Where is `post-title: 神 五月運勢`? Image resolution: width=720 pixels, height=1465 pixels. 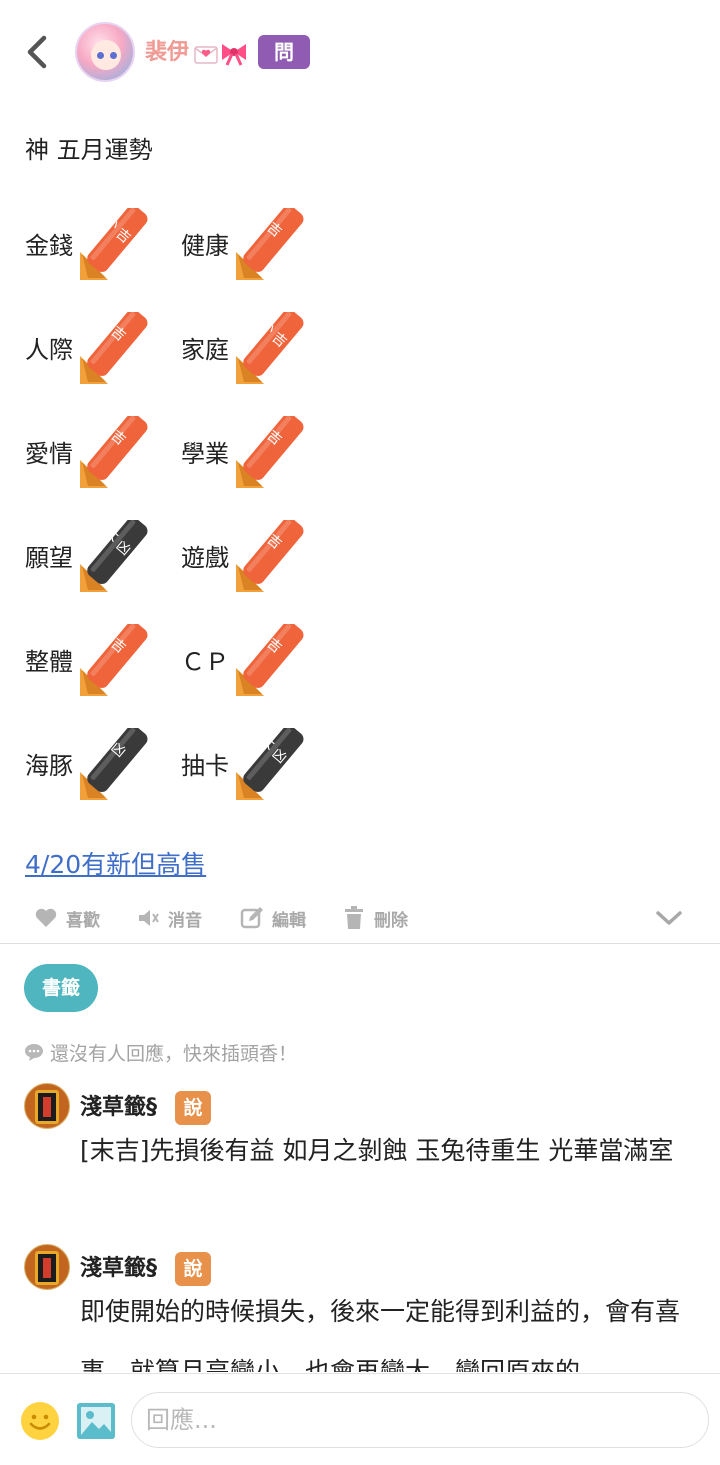 post-title: 神 五月運勢 is located at coordinates (89, 150).